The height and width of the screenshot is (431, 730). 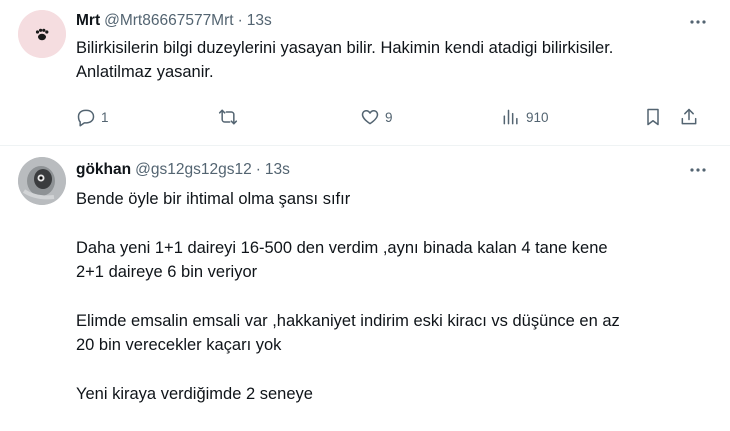 I want to click on text-line: Anlatilmaz yasanir., so click(x=145, y=72).